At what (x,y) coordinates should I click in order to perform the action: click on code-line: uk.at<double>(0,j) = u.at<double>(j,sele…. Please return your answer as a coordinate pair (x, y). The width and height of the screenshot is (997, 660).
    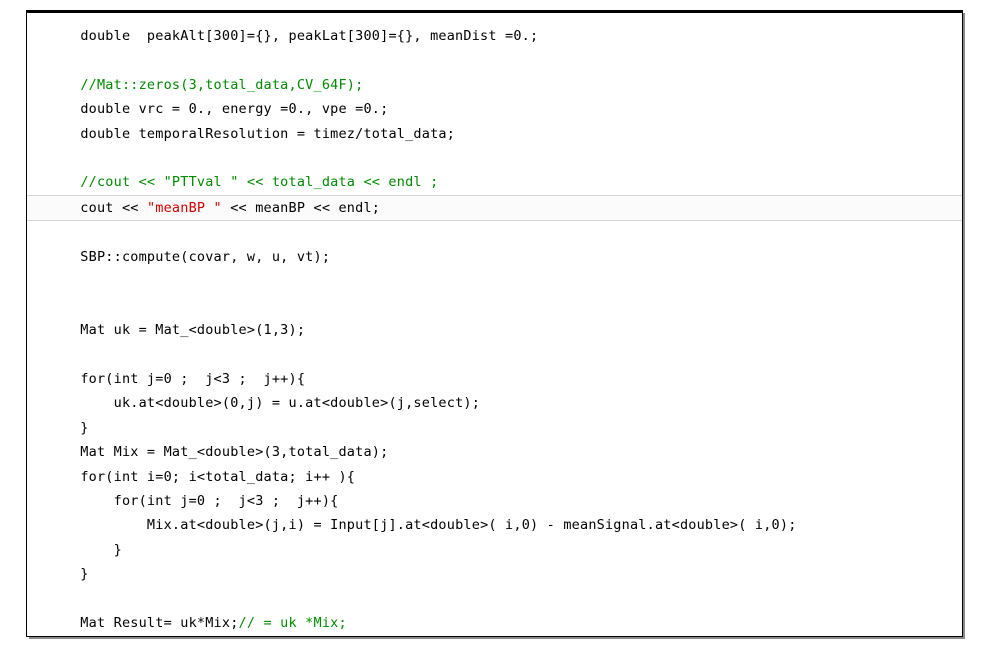
    Looking at the image, I should click on (494, 403).